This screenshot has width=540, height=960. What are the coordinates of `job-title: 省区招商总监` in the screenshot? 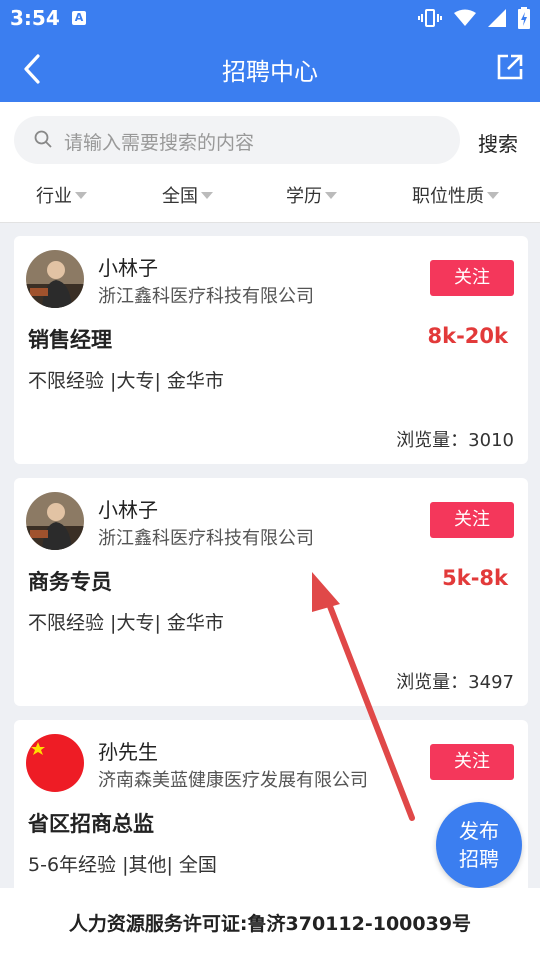 It's located at (91, 824).